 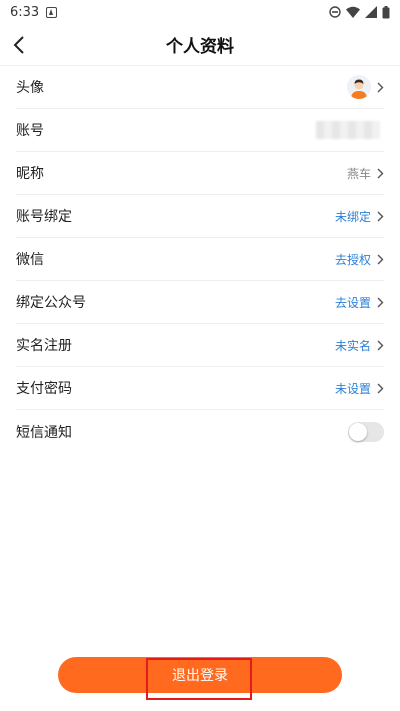 What do you see at coordinates (25, 12) in the screenshot?
I see `status-time: 6:33` at bounding box center [25, 12].